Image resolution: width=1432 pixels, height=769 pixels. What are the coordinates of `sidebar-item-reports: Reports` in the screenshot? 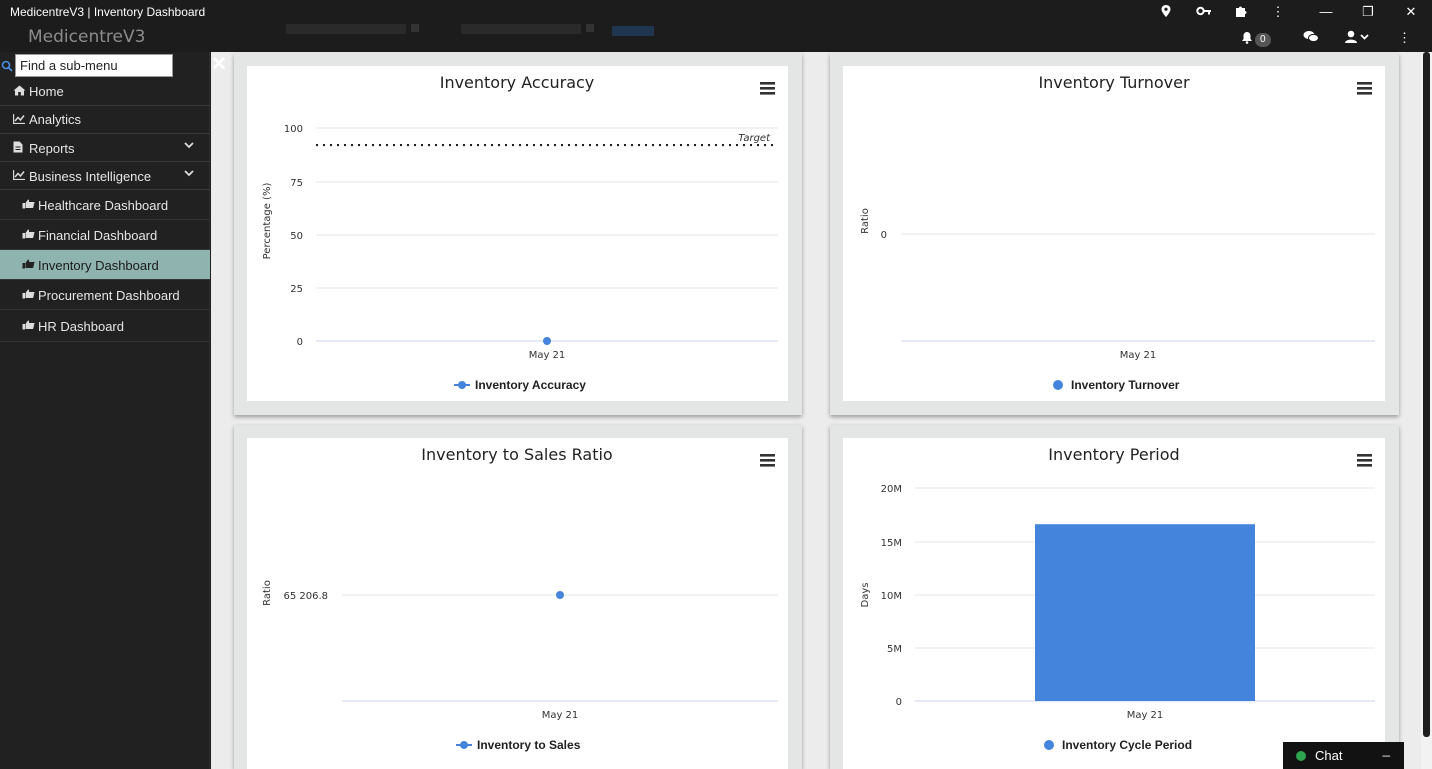 It's located at (105, 148).